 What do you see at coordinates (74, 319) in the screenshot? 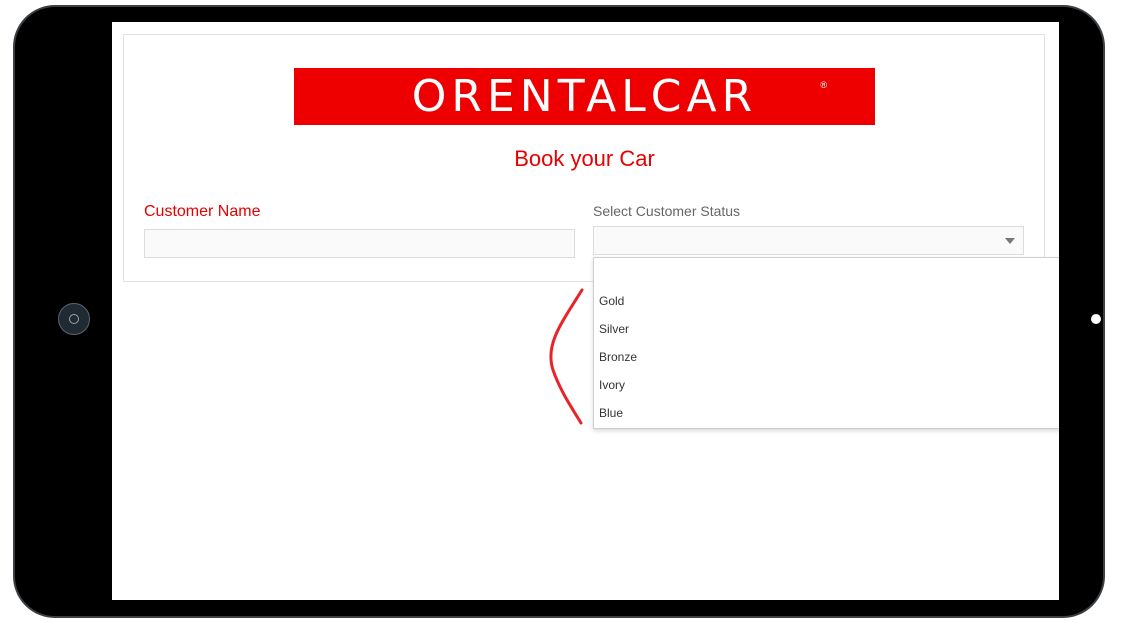
I see `home-button` at bounding box center [74, 319].